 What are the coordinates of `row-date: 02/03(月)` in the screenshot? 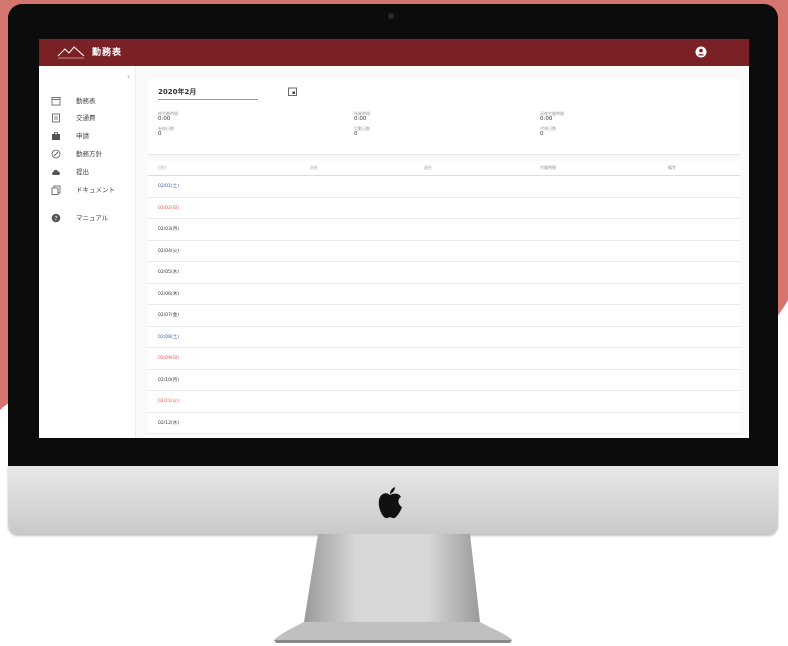 It's located at (168, 229).